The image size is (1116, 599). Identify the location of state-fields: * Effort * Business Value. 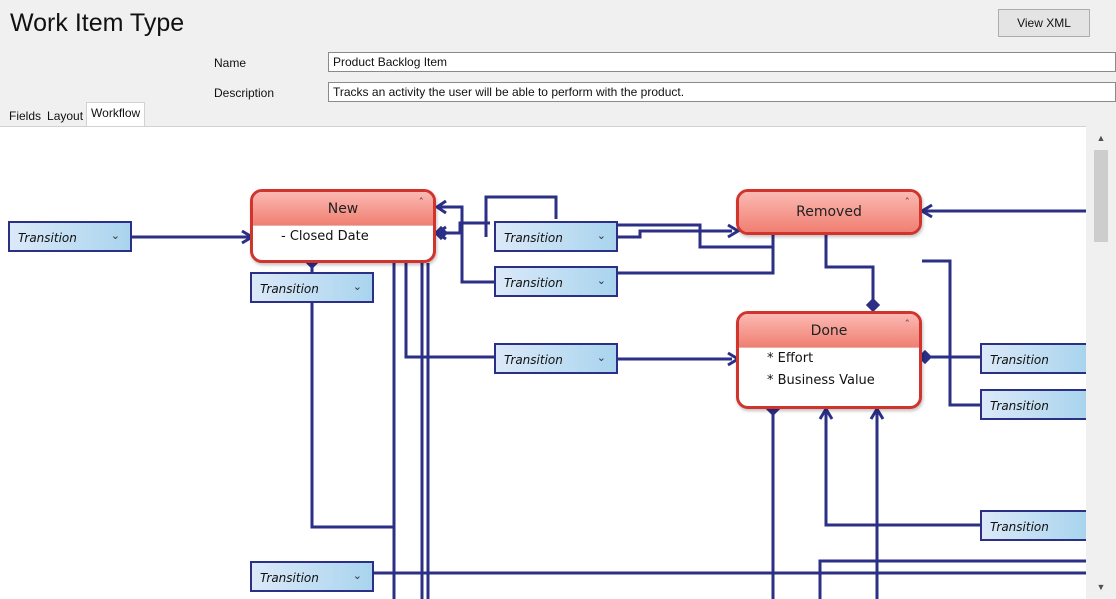
(829, 370).